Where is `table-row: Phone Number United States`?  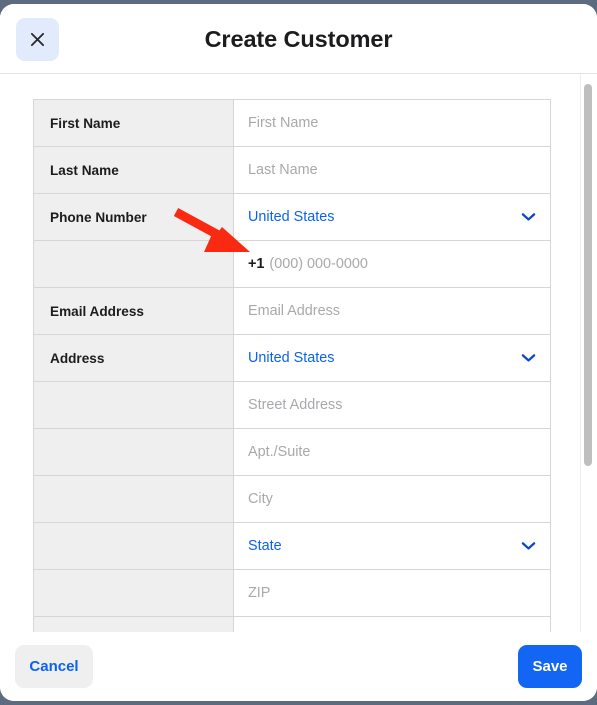
table-row: Phone Number United States is located at coordinates (292, 217).